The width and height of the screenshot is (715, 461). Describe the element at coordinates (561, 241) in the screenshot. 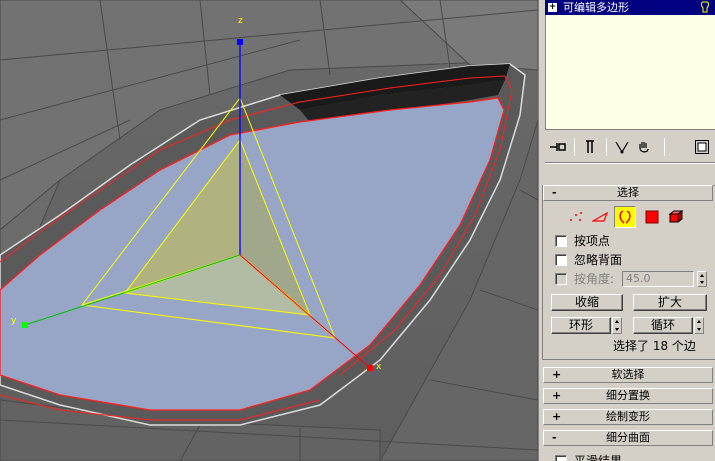

I see `by-vertex-checkbox` at that location.